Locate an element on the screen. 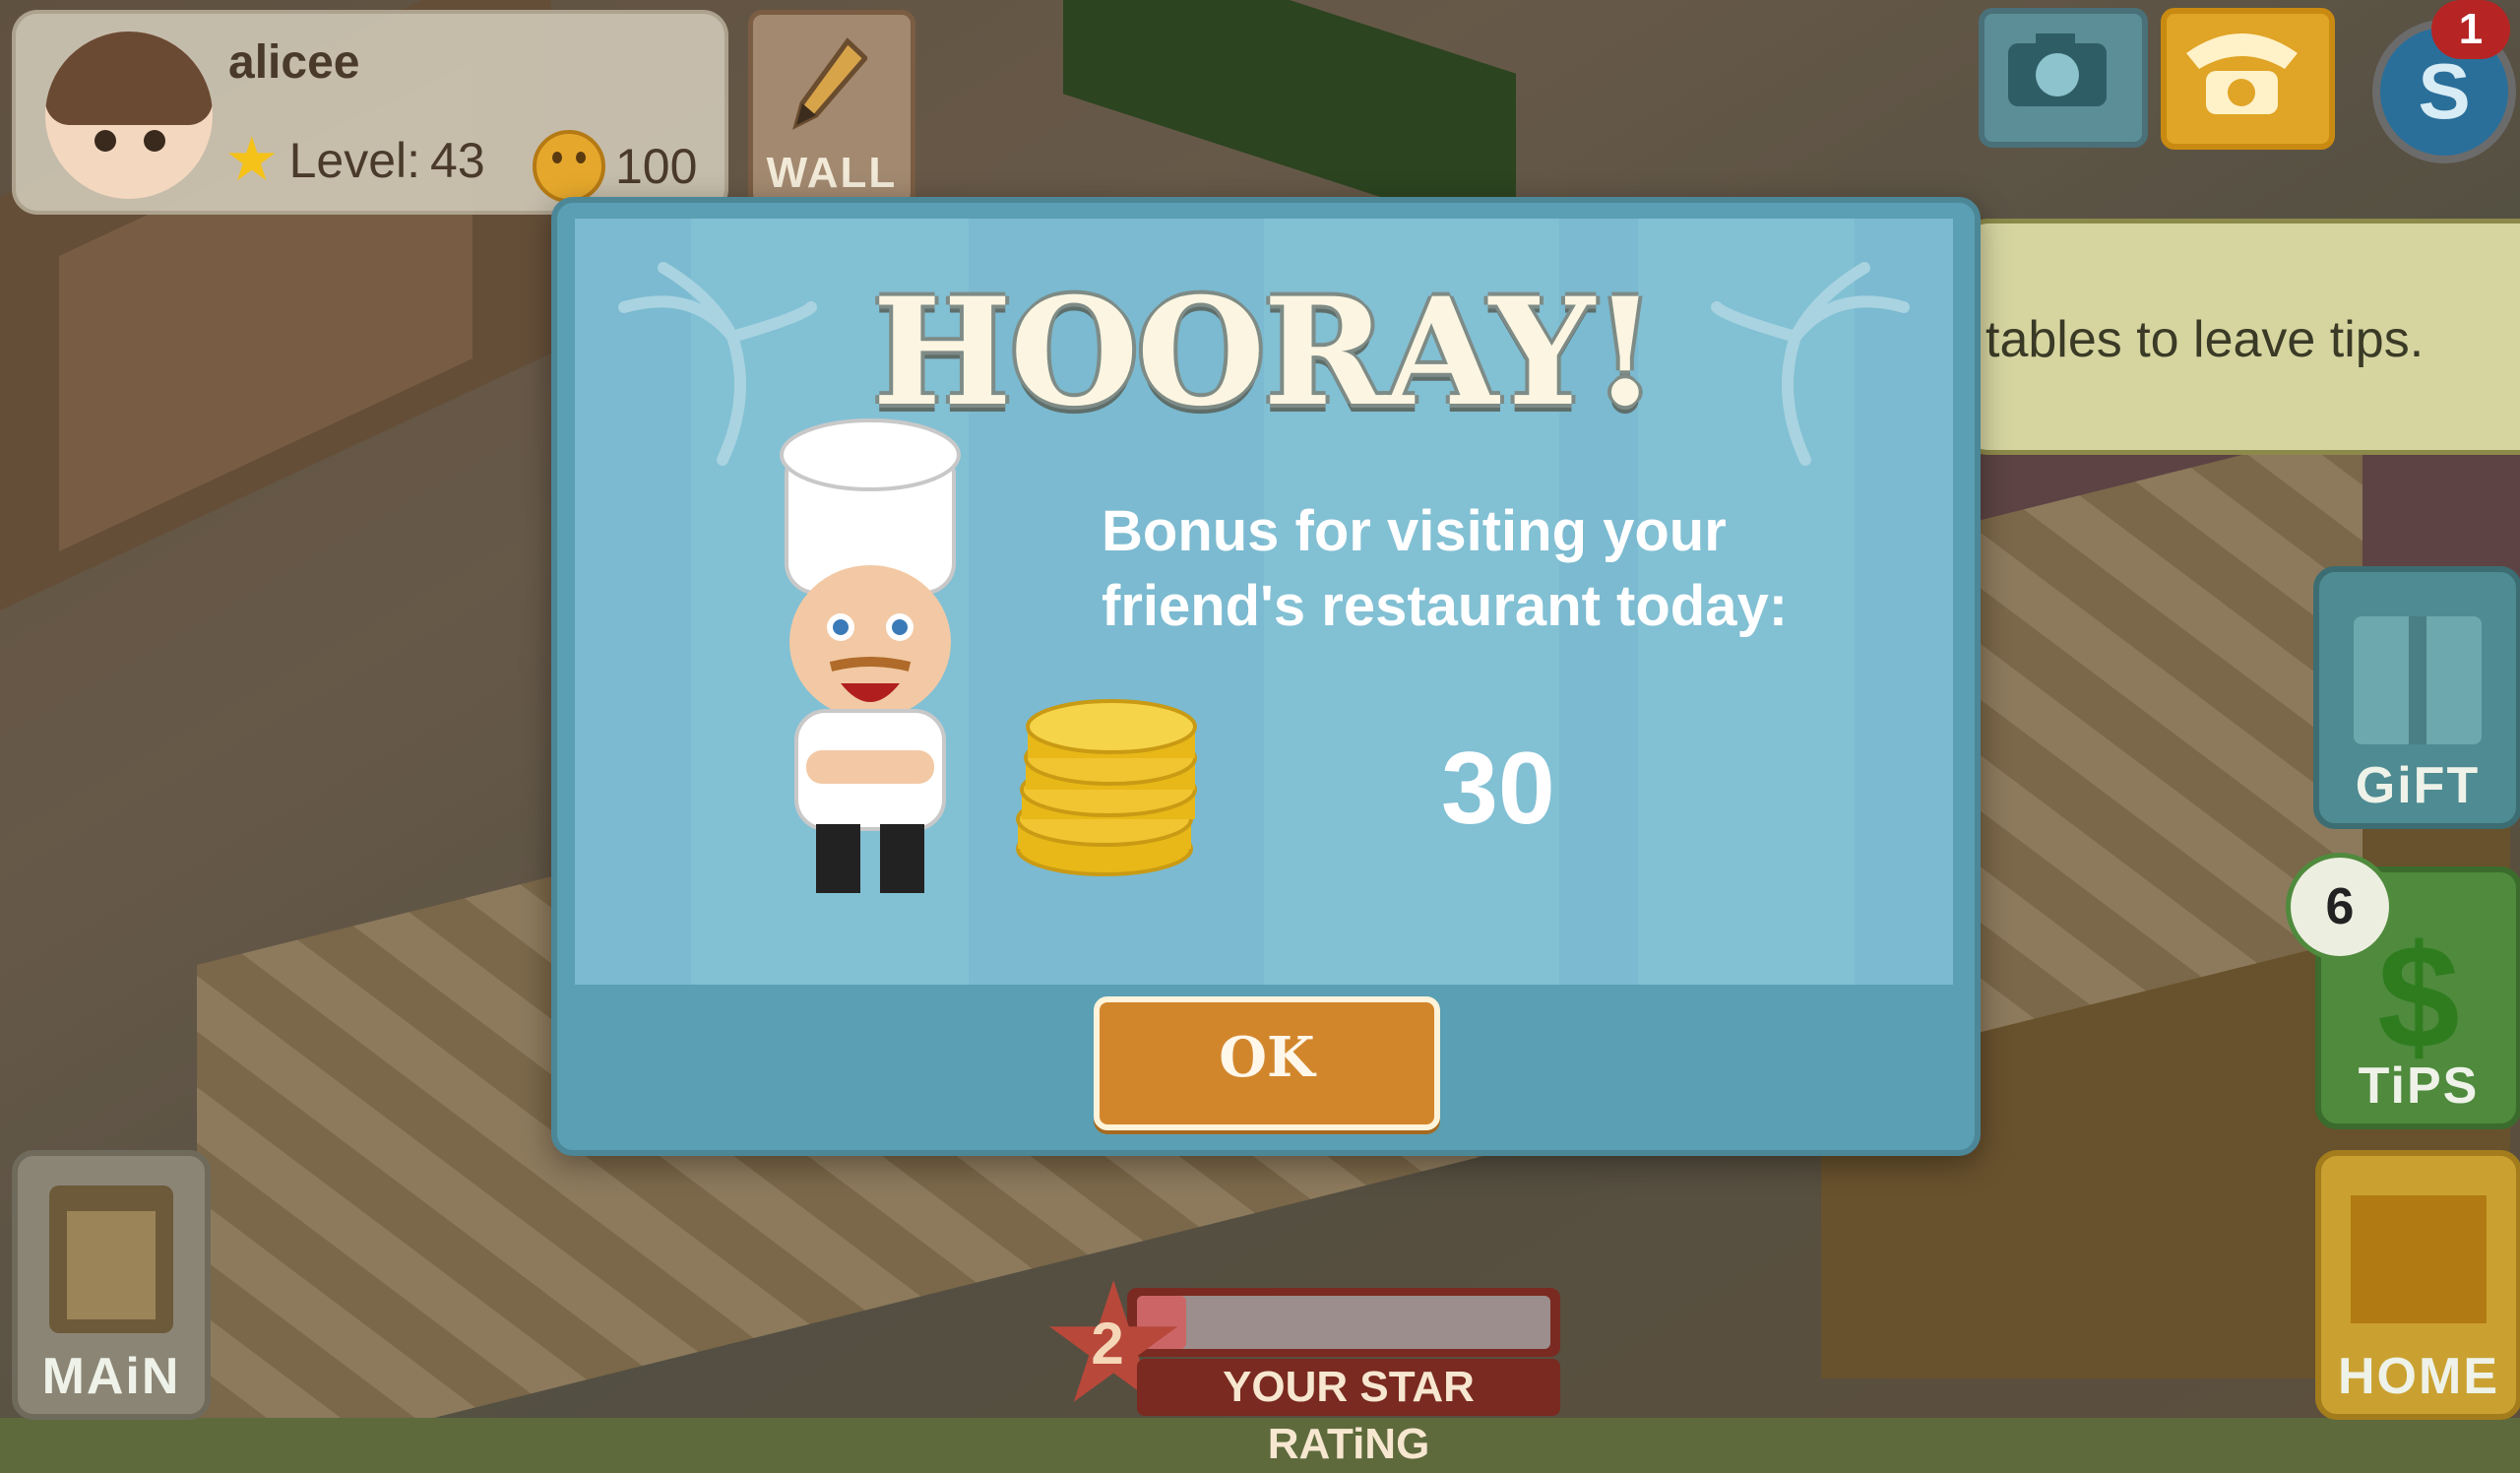 The image size is (2520, 1473). level-label: Level: is located at coordinates (354, 160).